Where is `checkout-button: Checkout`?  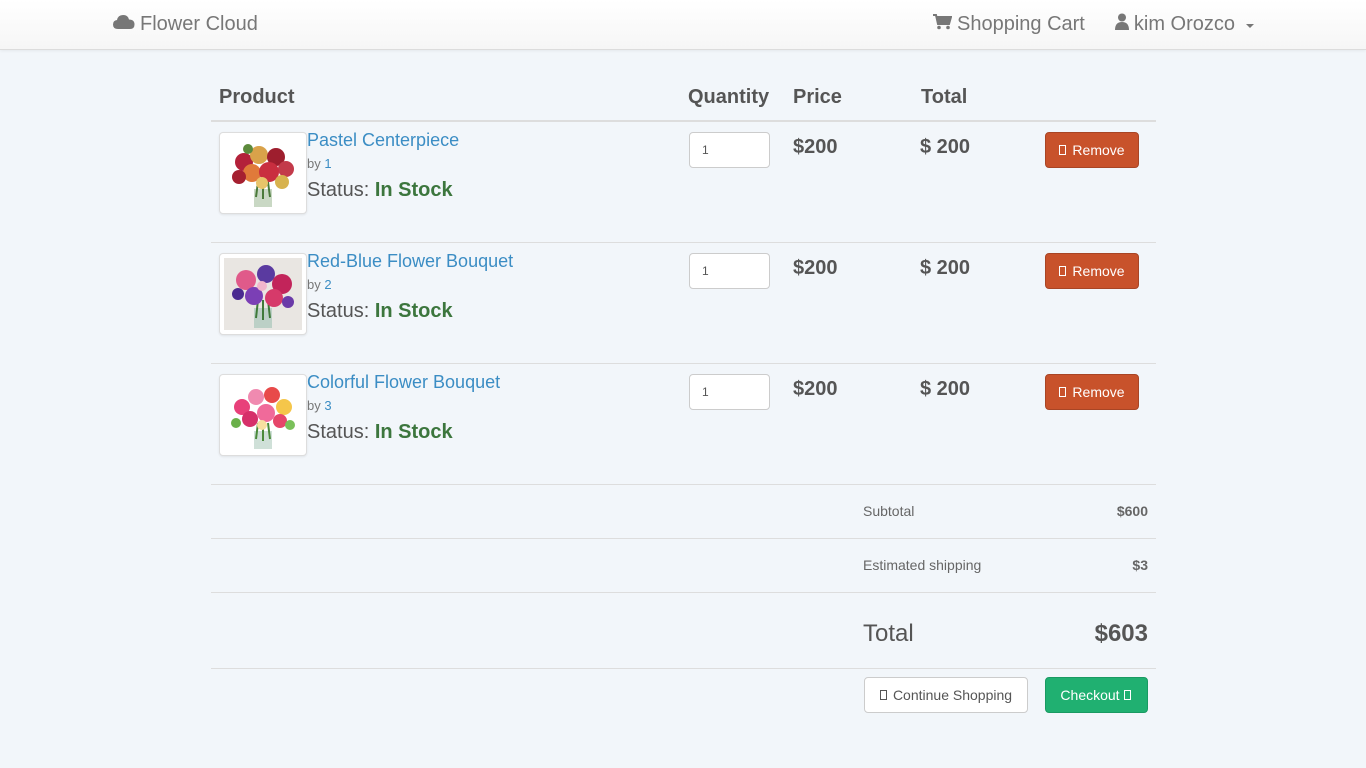
checkout-button: Checkout is located at coordinates (1096, 695).